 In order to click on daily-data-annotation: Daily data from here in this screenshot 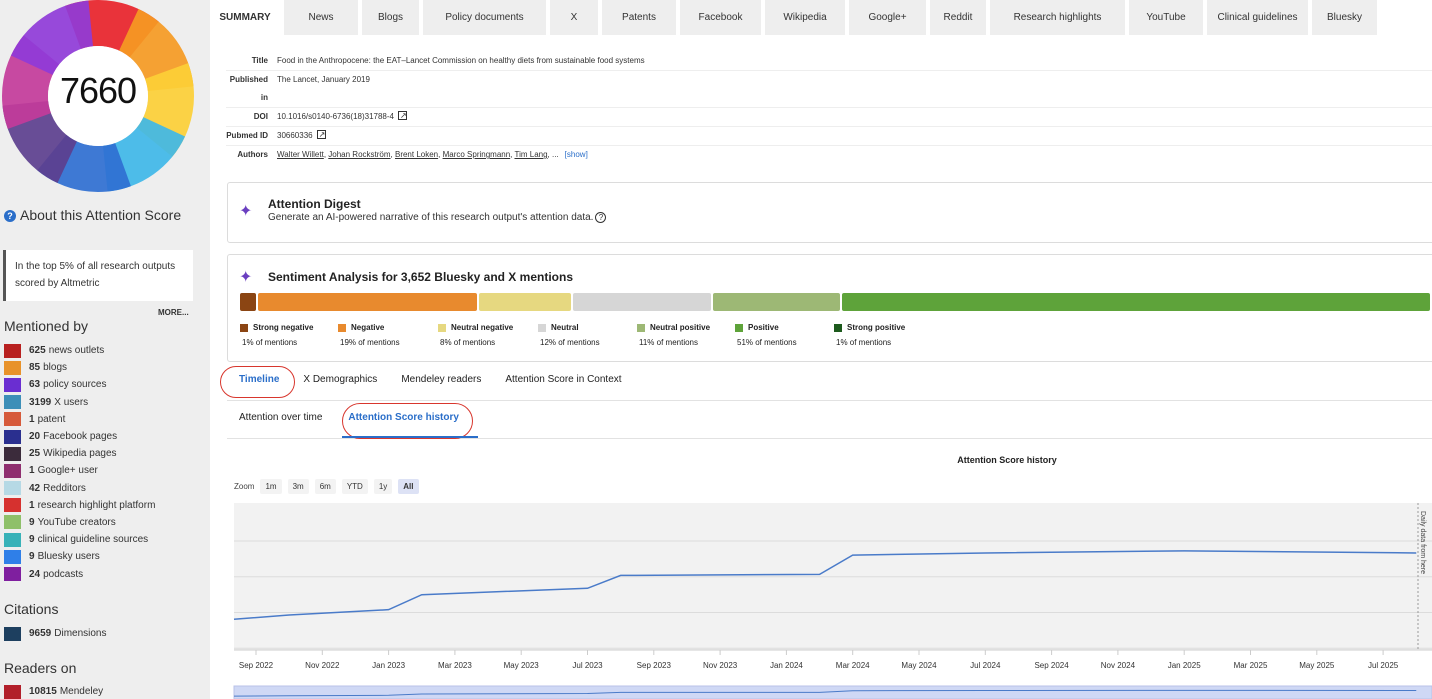, I will do `click(1422, 542)`.